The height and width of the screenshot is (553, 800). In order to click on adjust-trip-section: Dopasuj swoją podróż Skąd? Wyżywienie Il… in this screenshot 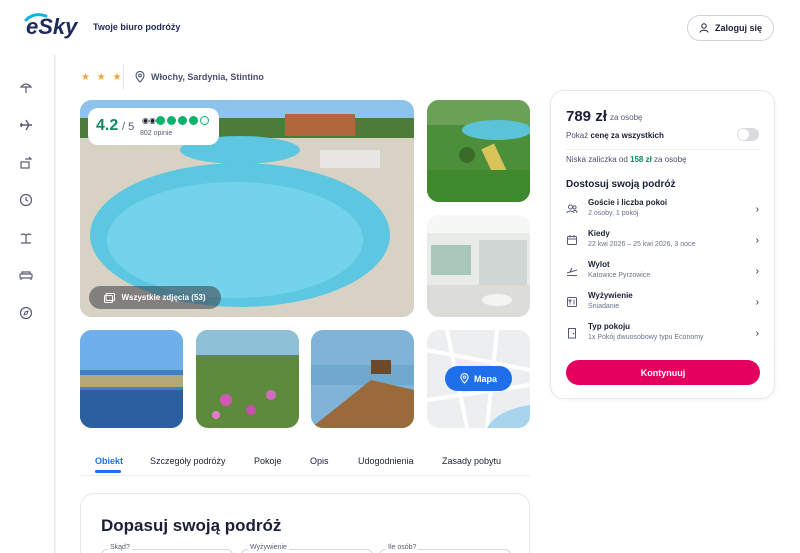, I will do `click(305, 523)`.